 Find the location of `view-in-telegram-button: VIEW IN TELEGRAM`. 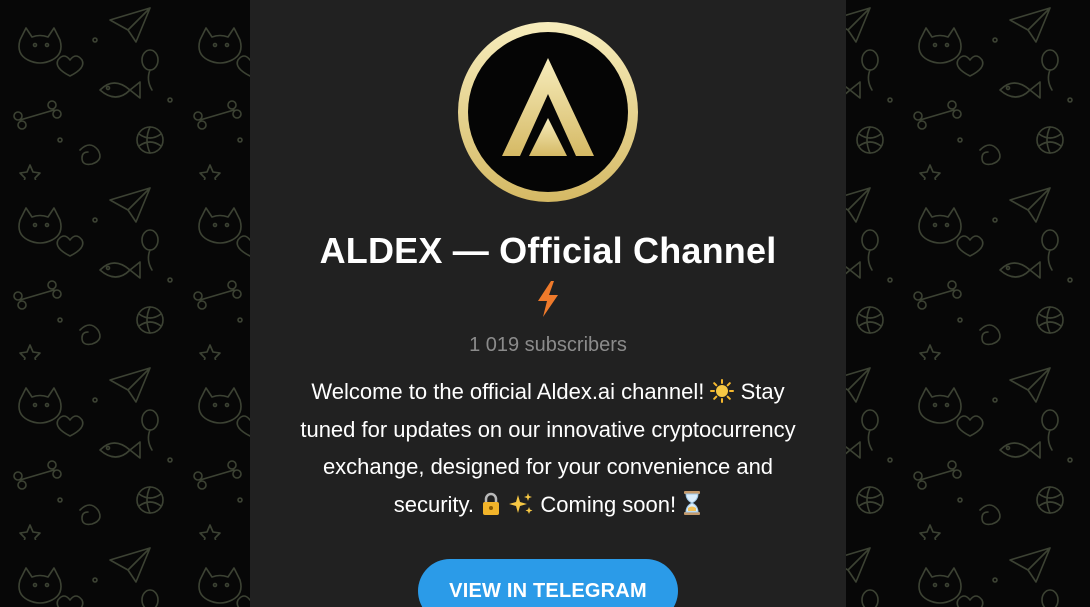

view-in-telegram-button: VIEW IN TELEGRAM is located at coordinates (548, 583).